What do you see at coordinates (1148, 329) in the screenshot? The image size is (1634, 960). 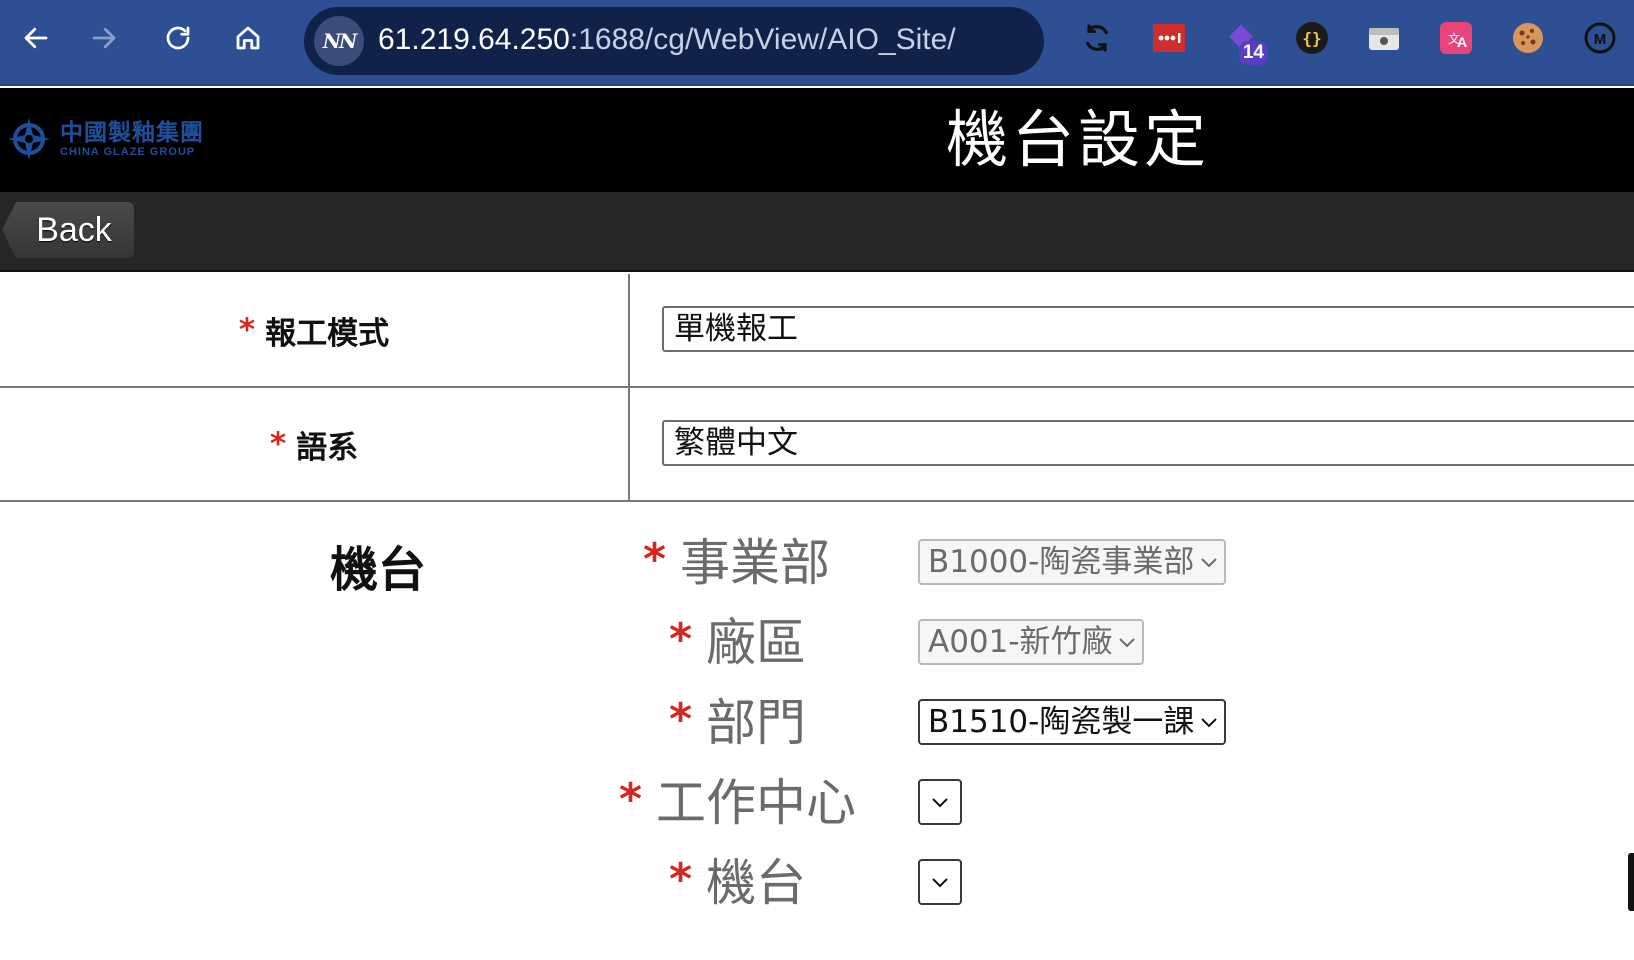 I see `report-mode-field: 單機報工` at bounding box center [1148, 329].